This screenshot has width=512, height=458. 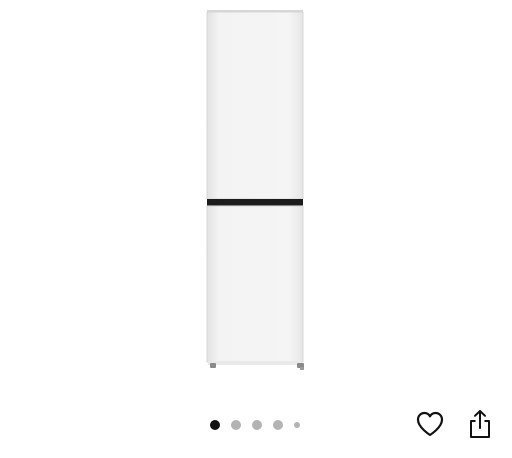 I want to click on fridge-base, so click(x=255, y=363).